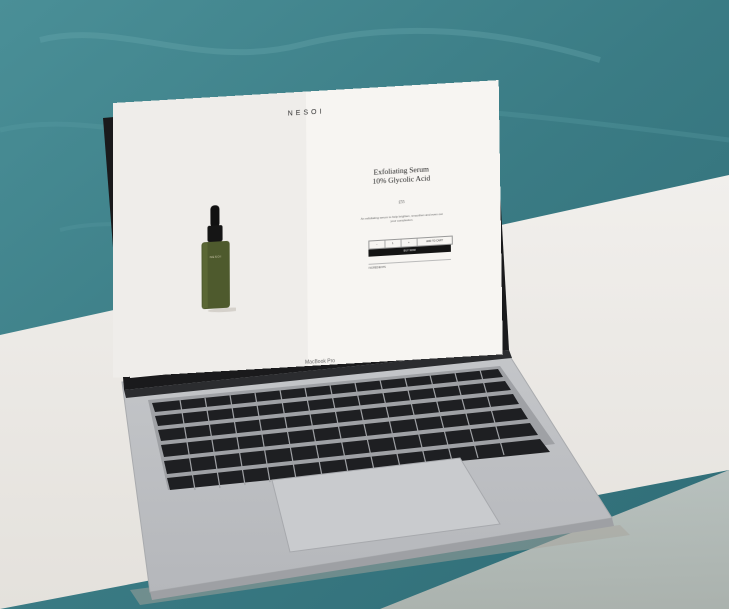 This screenshot has width=729, height=609. I want to click on bottle-label: NESOI, so click(216, 256).